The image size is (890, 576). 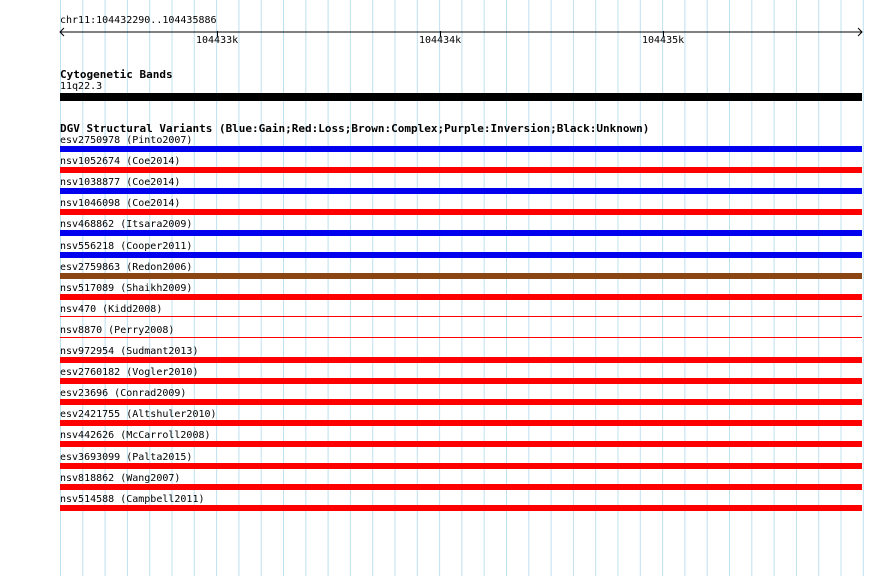 I want to click on variant-label: nsv8870 (Perry2008), so click(x=117, y=330).